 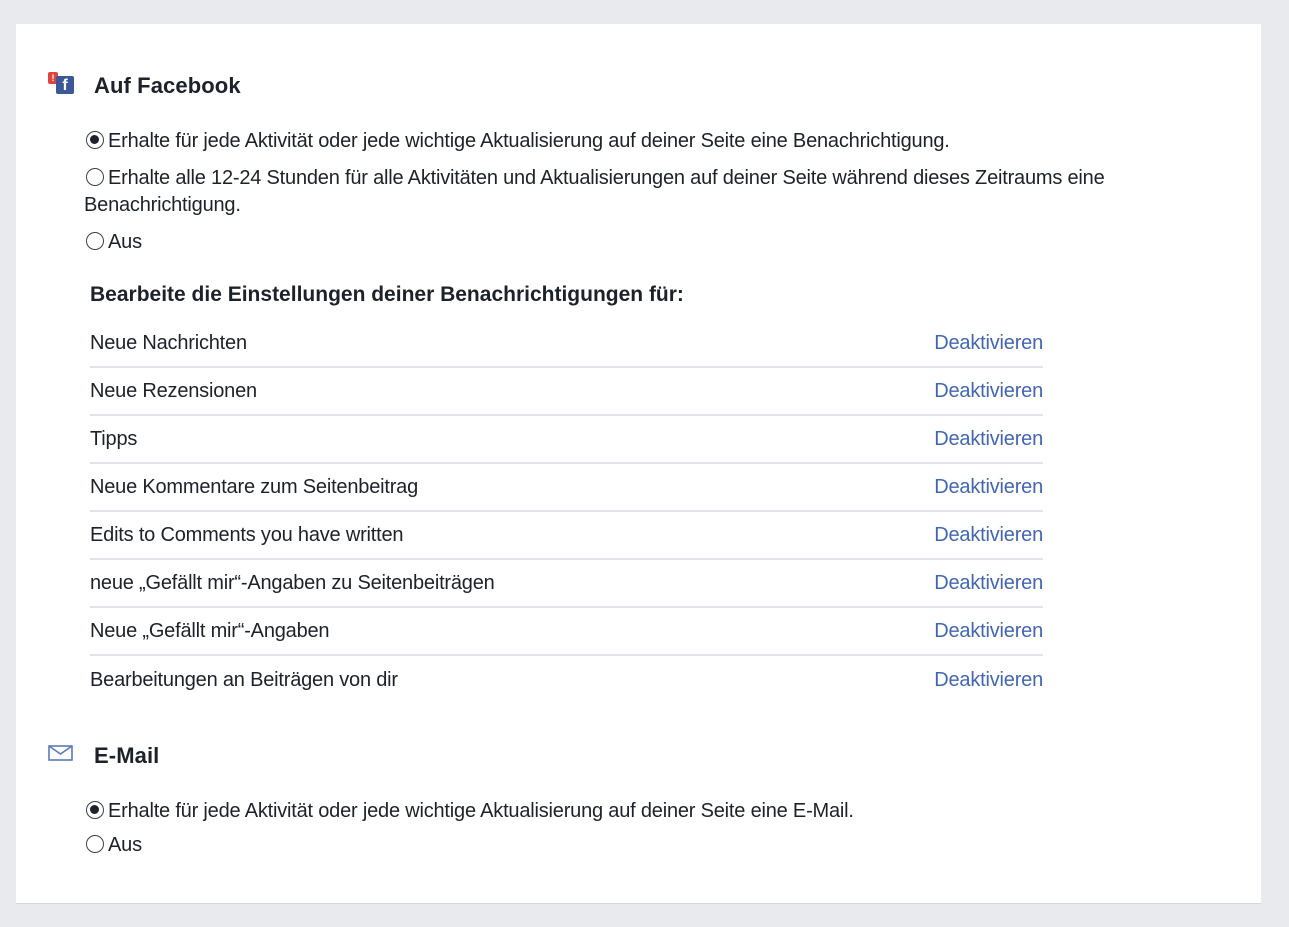 What do you see at coordinates (566, 440) in the screenshot?
I see `list-item: Tipps Deaktivieren` at bounding box center [566, 440].